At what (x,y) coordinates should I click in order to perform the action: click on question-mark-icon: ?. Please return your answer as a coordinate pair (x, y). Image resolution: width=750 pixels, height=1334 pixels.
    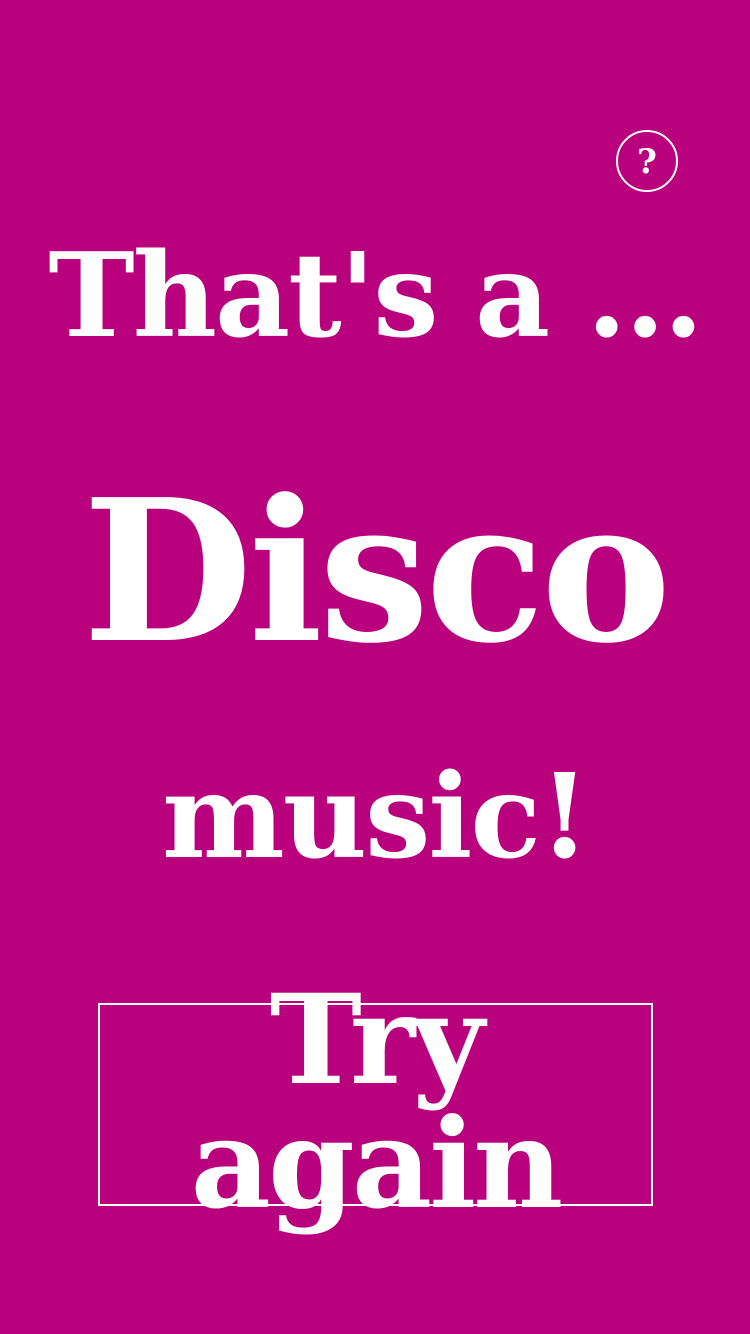
    Looking at the image, I should click on (647, 162).